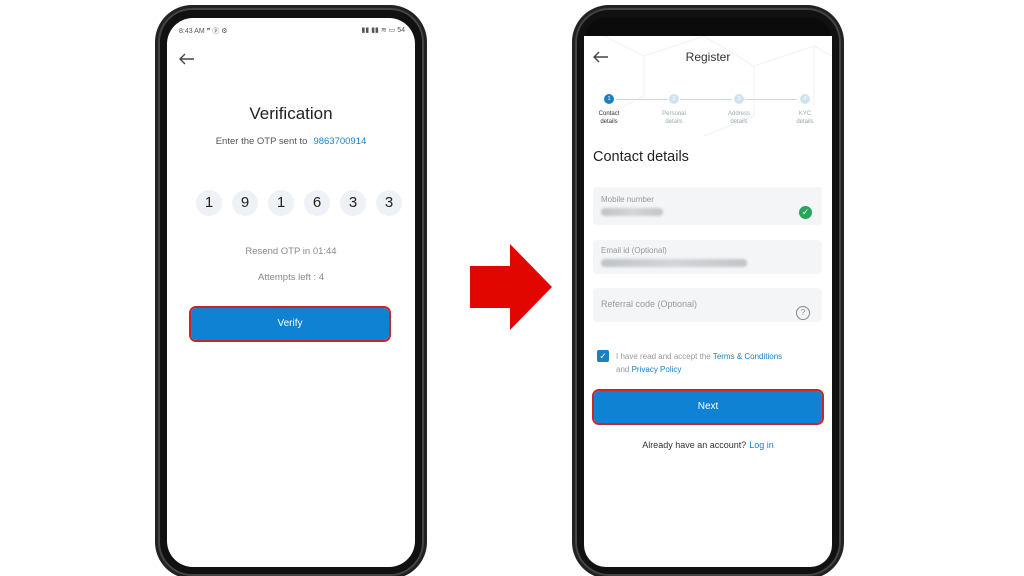 Image resolution: width=1024 pixels, height=576 pixels. I want to click on phone-number: 9863700914, so click(340, 141).